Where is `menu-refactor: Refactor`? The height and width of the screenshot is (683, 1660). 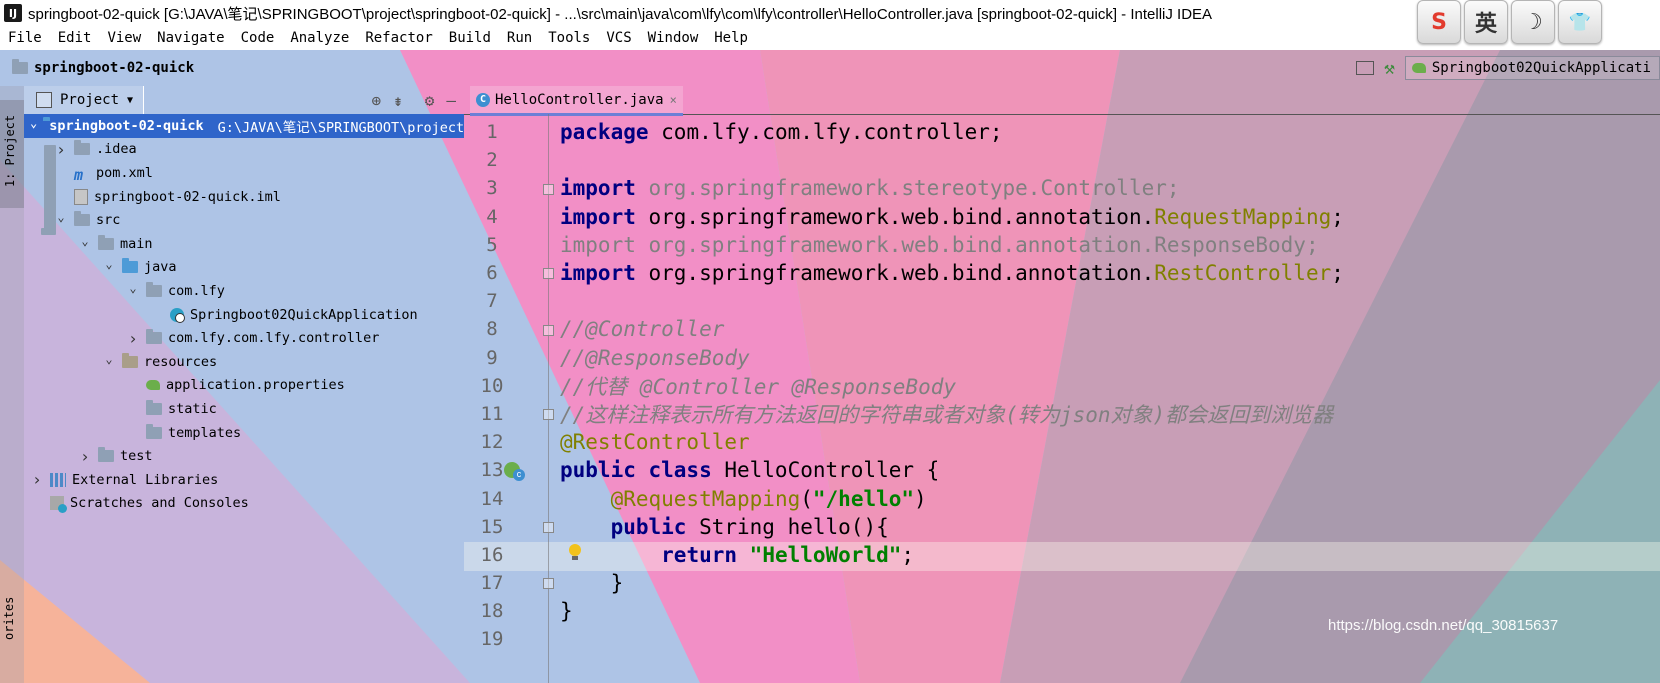
menu-refactor: Refactor is located at coordinates (398, 38).